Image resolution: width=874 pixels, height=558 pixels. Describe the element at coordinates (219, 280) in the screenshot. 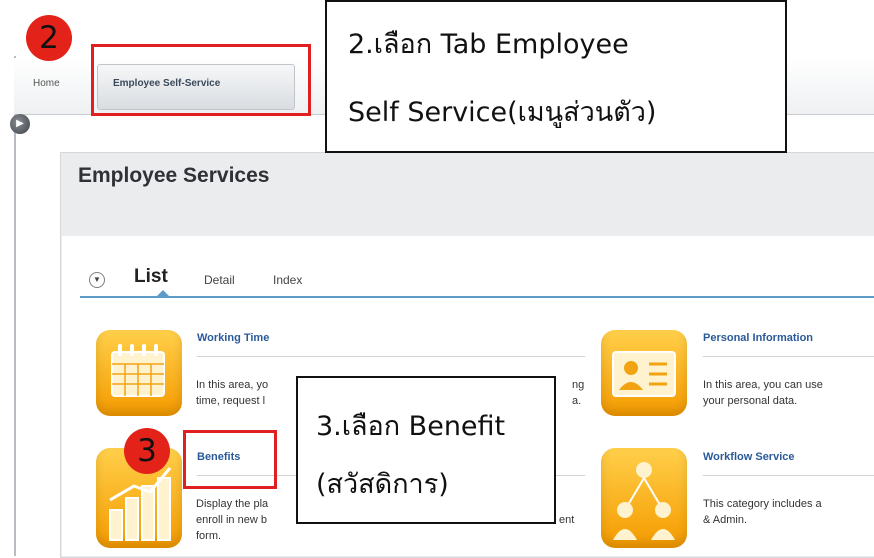

I see `tab-detail: Detail` at that location.